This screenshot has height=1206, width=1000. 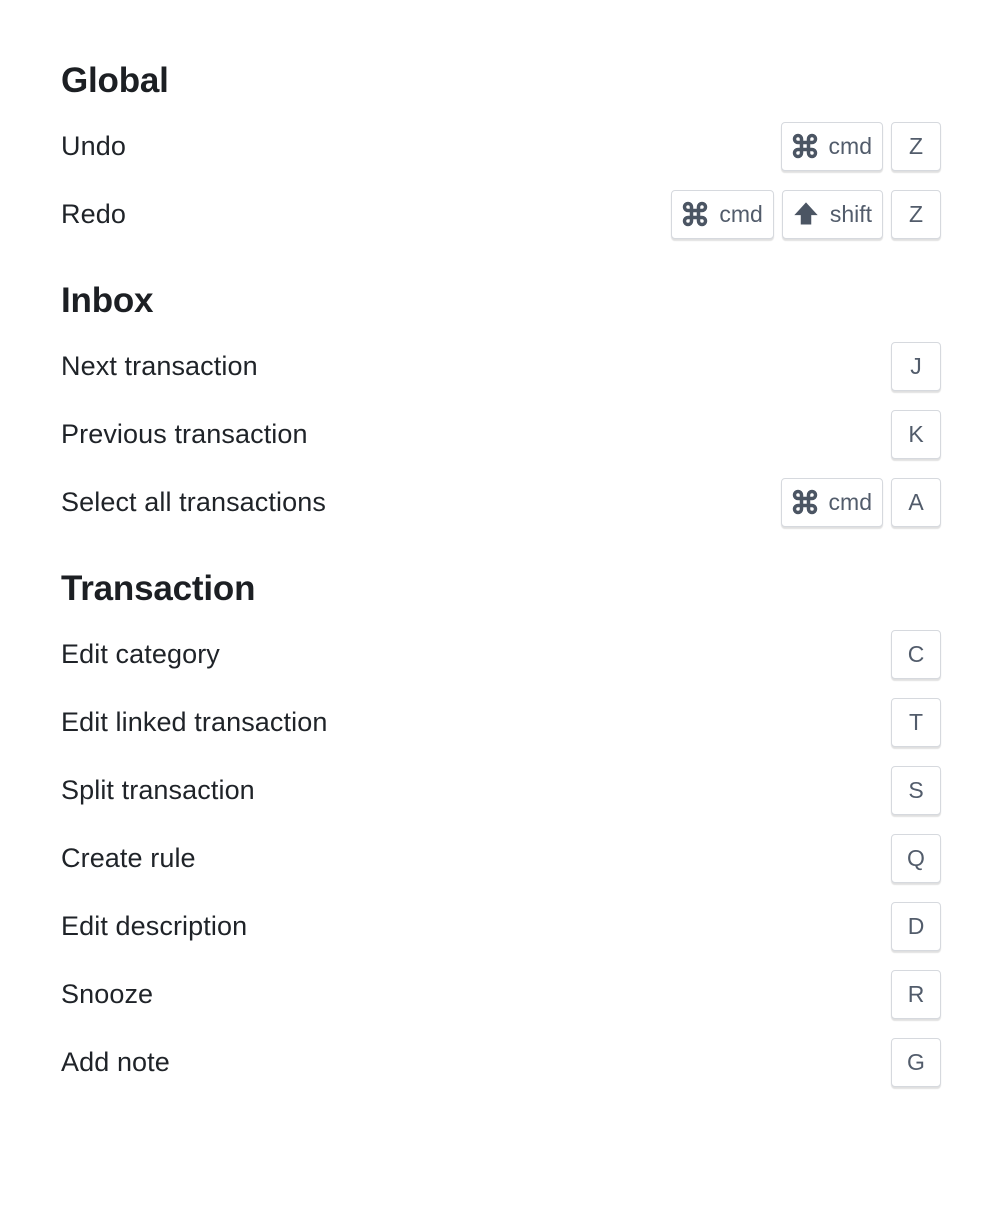 I want to click on shortcut-row-add-note: Add note G, so click(x=501, y=1062).